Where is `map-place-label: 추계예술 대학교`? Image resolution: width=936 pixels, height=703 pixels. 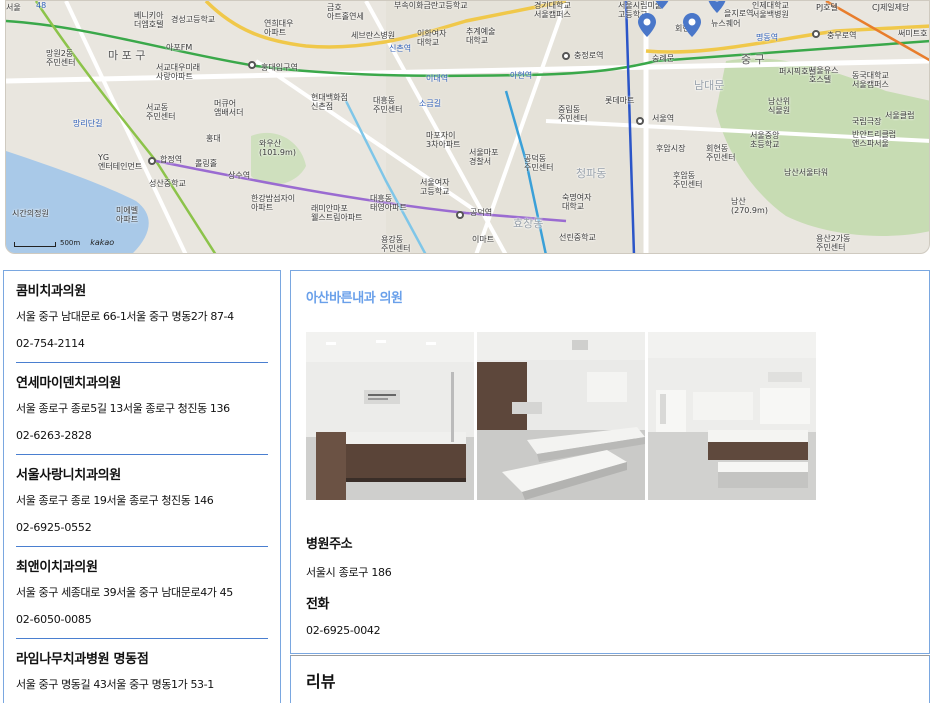
map-place-label: 추계예술 대학교 is located at coordinates (481, 36).